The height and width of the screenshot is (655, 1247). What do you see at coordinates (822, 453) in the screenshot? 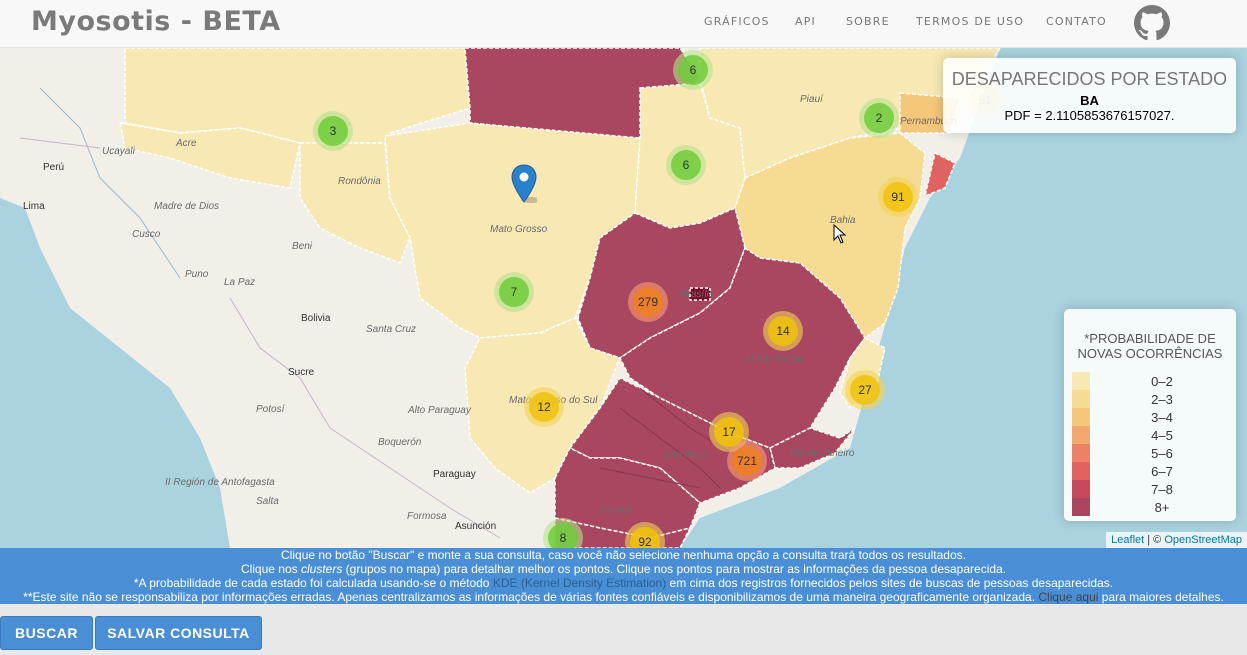
I see `label-rio: Rio de Janeiro` at bounding box center [822, 453].